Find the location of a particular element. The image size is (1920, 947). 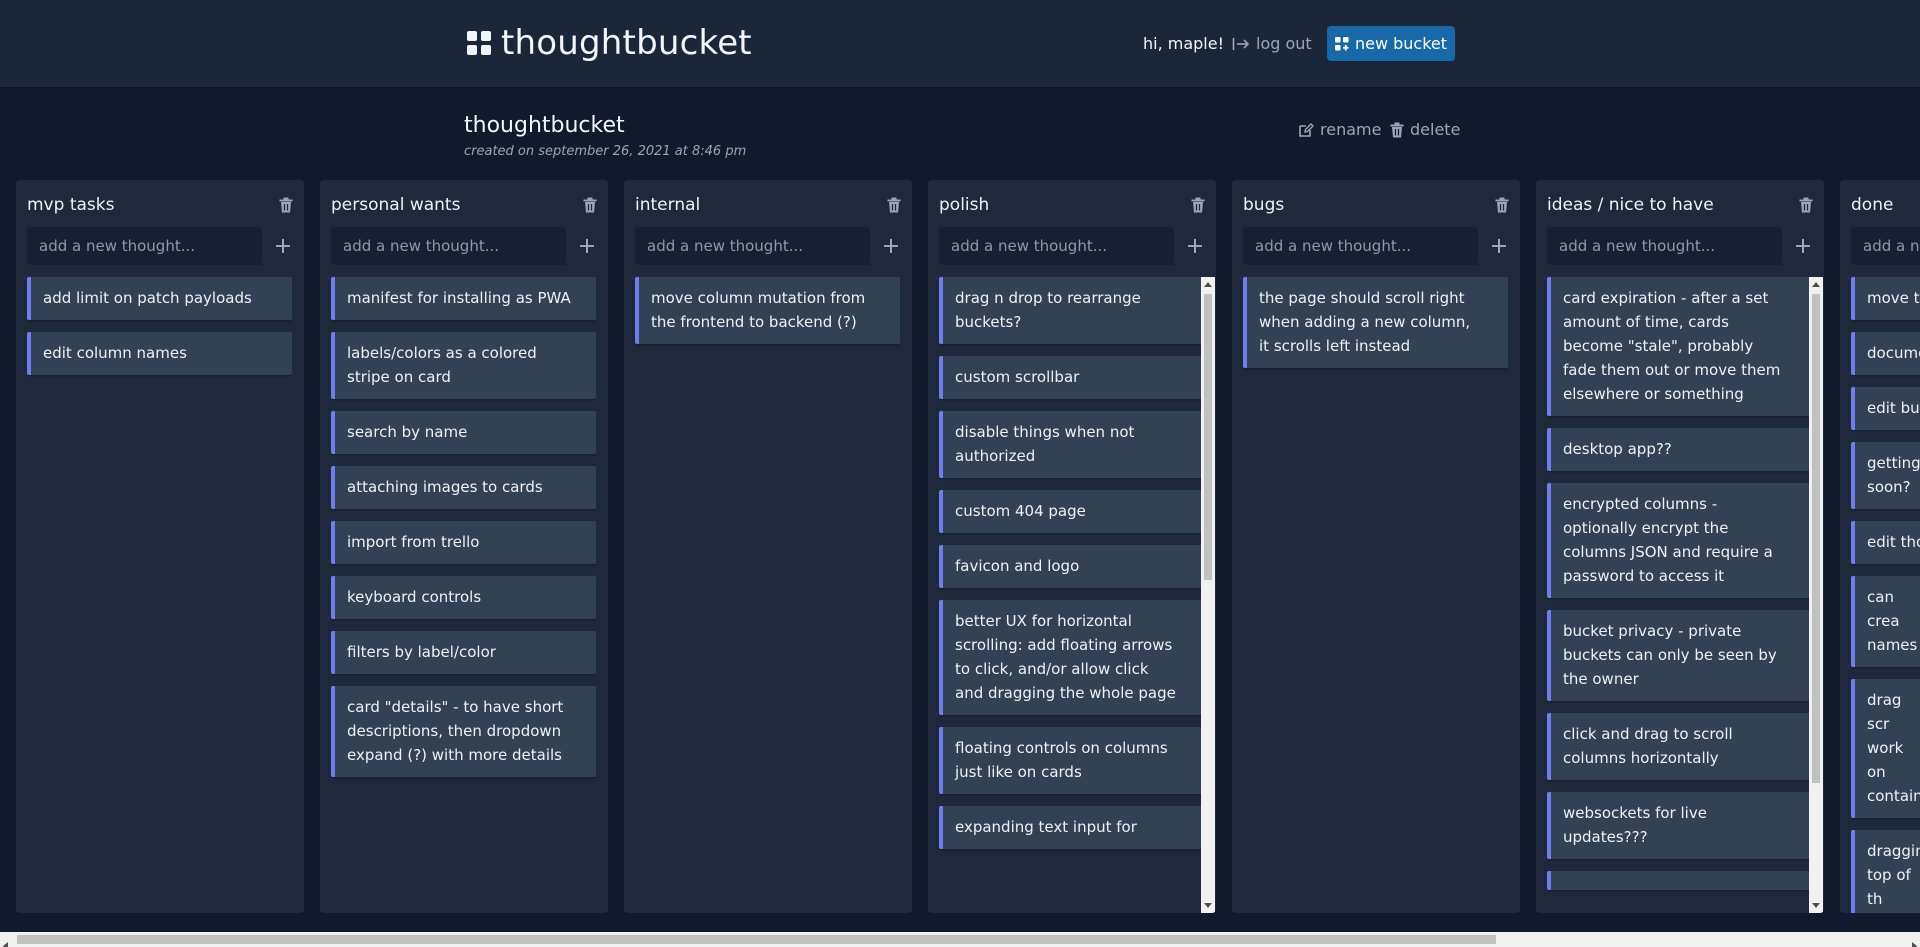

thought-card: getting soon? is located at coordinates (1885, 475).